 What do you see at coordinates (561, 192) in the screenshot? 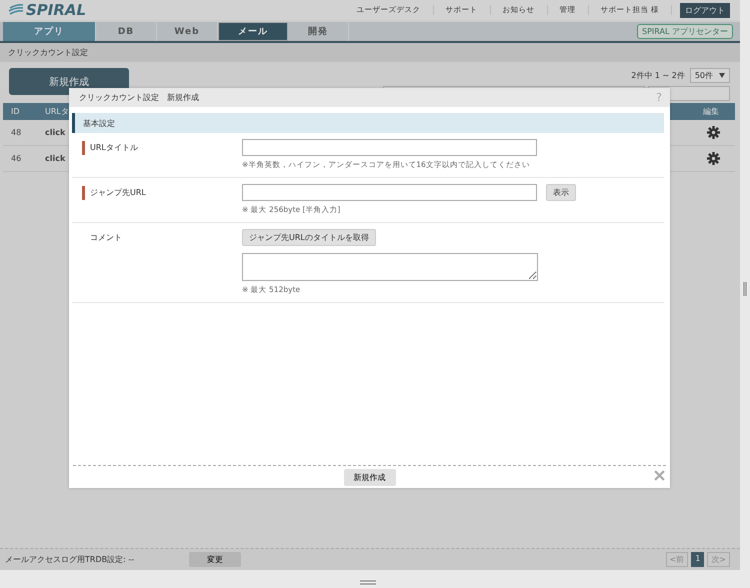
I see `show-button: 表示` at bounding box center [561, 192].